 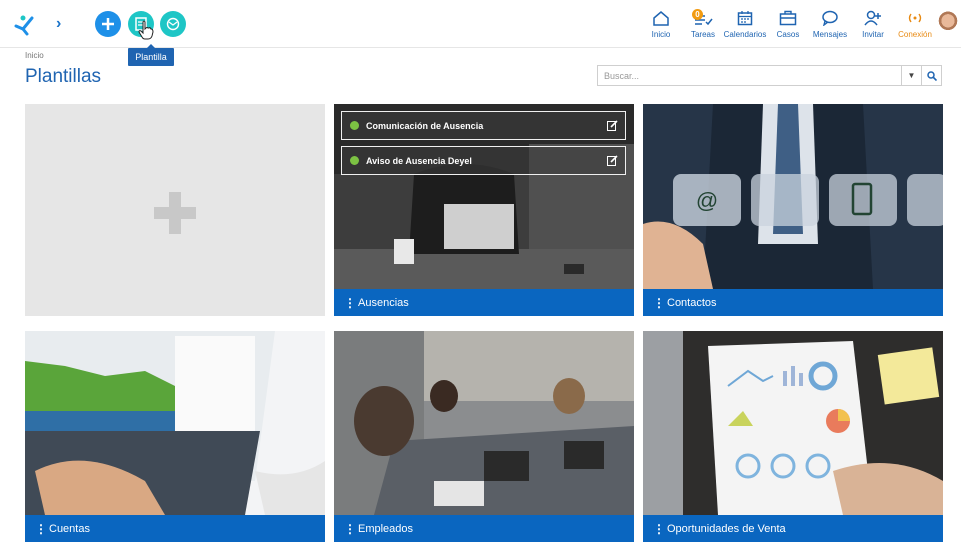 What do you see at coordinates (948, 25) in the screenshot?
I see `avatar` at bounding box center [948, 25].